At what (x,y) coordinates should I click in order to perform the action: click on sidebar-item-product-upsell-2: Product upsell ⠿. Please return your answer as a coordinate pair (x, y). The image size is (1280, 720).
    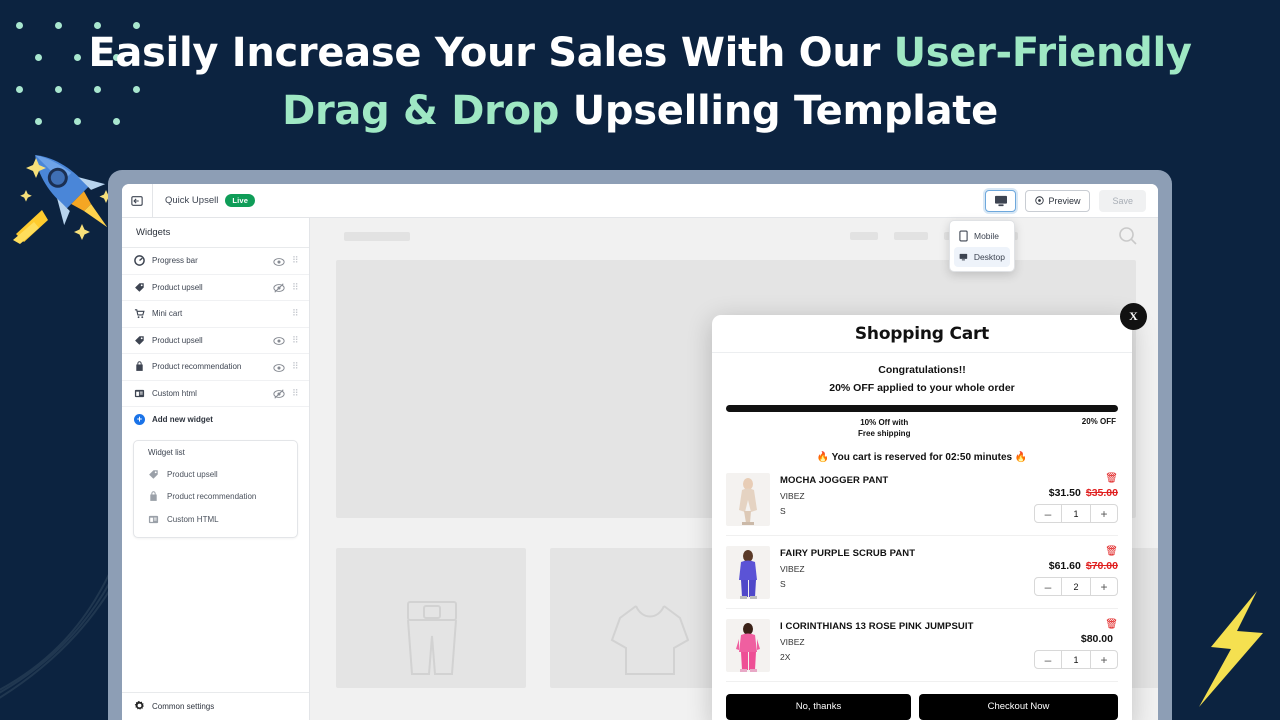
    Looking at the image, I should click on (215, 341).